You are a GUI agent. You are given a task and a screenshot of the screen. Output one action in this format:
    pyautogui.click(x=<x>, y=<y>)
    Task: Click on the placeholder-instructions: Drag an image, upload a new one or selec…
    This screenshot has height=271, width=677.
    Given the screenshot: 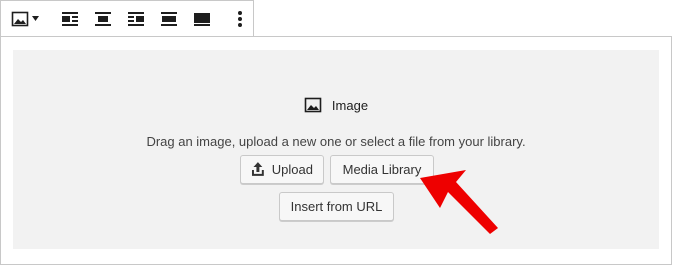 What is the action you would take?
    pyautogui.click(x=336, y=141)
    